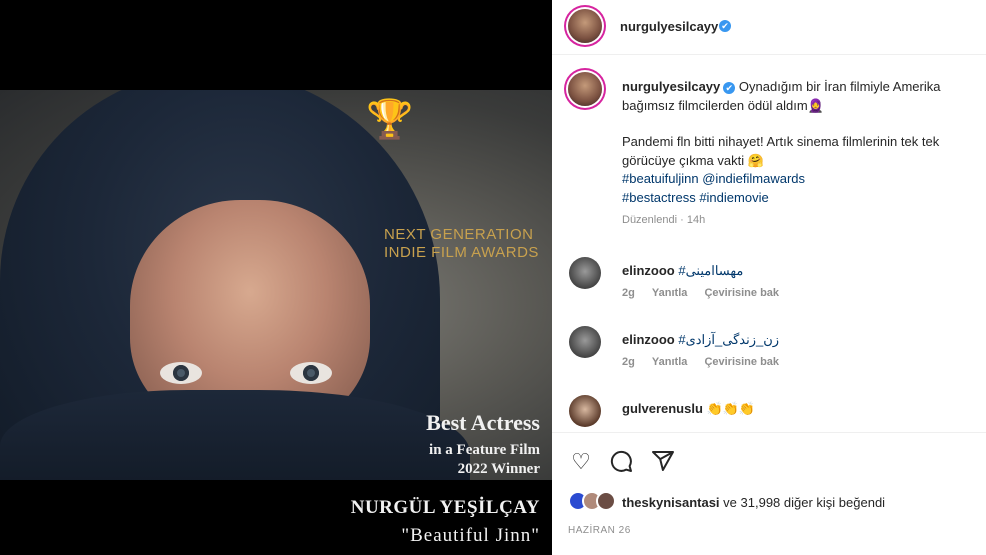 The image size is (986, 555). What do you see at coordinates (662, 408) in the screenshot?
I see `comment-username: gulverenuslu` at bounding box center [662, 408].